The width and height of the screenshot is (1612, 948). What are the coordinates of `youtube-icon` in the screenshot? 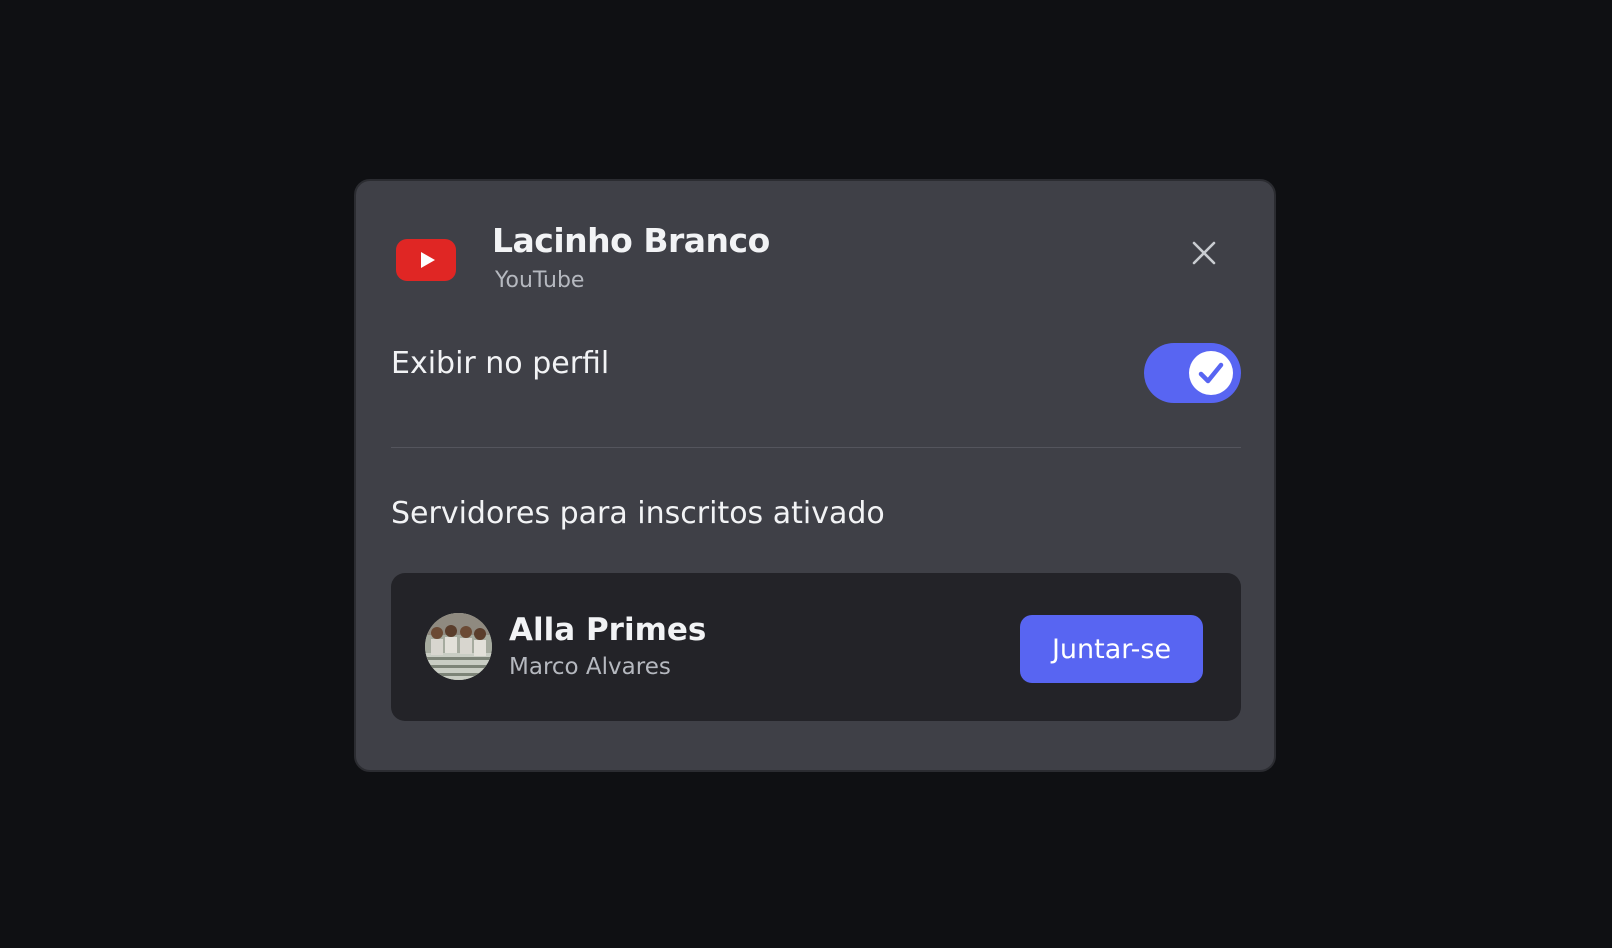 It's located at (426, 260).